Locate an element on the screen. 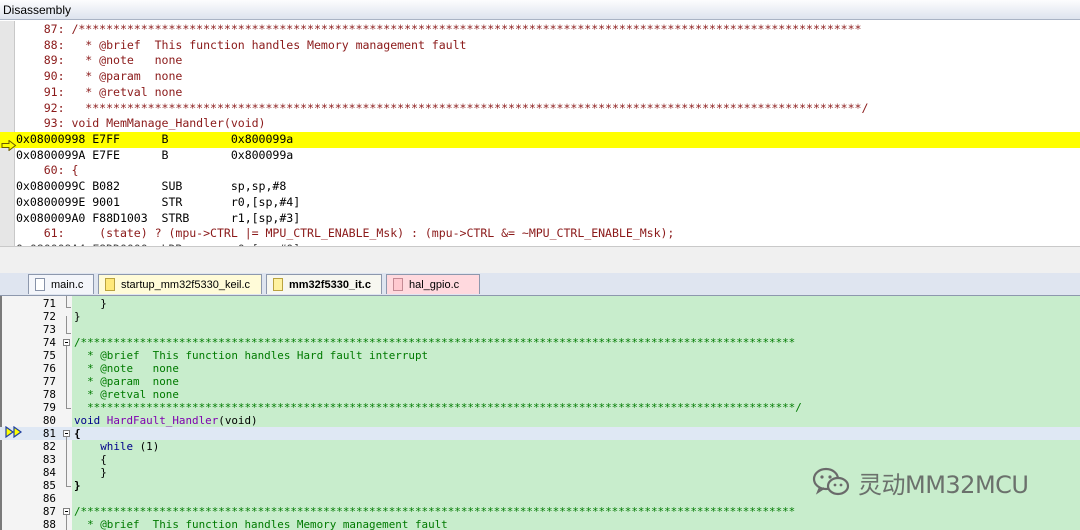  disassembly-line: 60: { is located at coordinates (548, 171).